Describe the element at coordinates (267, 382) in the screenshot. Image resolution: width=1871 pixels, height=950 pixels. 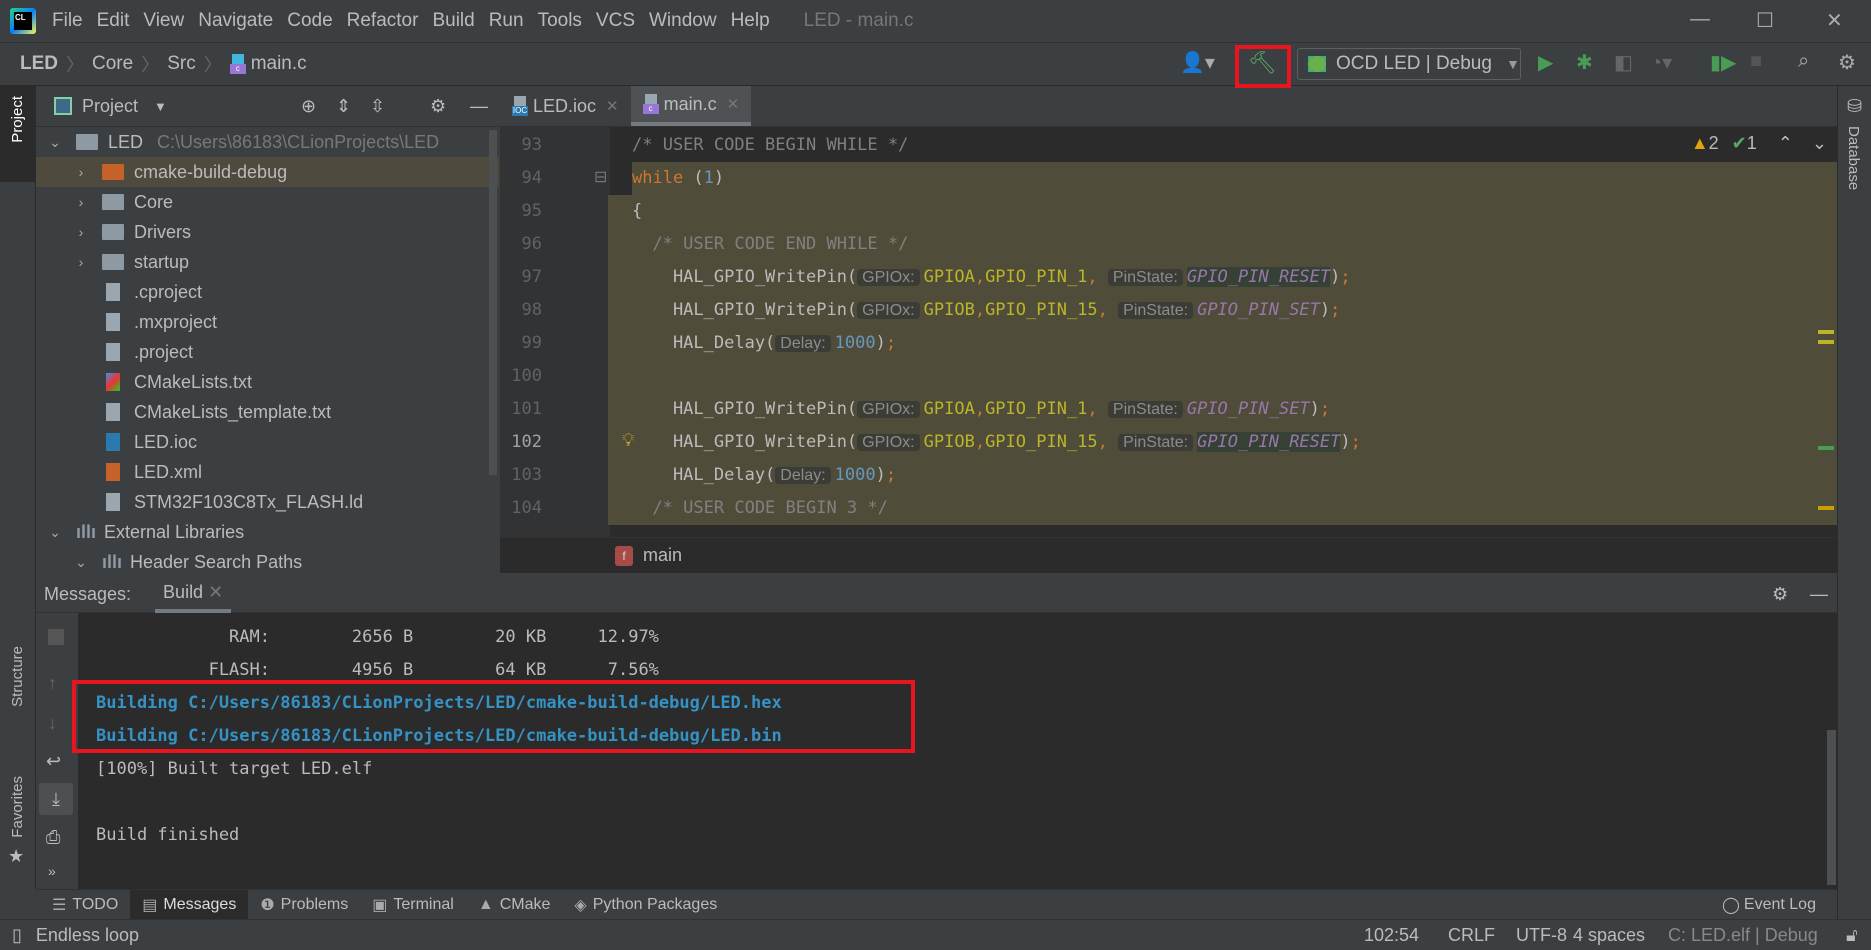
I see `tree-item: CMakeLists.txt` at that location.